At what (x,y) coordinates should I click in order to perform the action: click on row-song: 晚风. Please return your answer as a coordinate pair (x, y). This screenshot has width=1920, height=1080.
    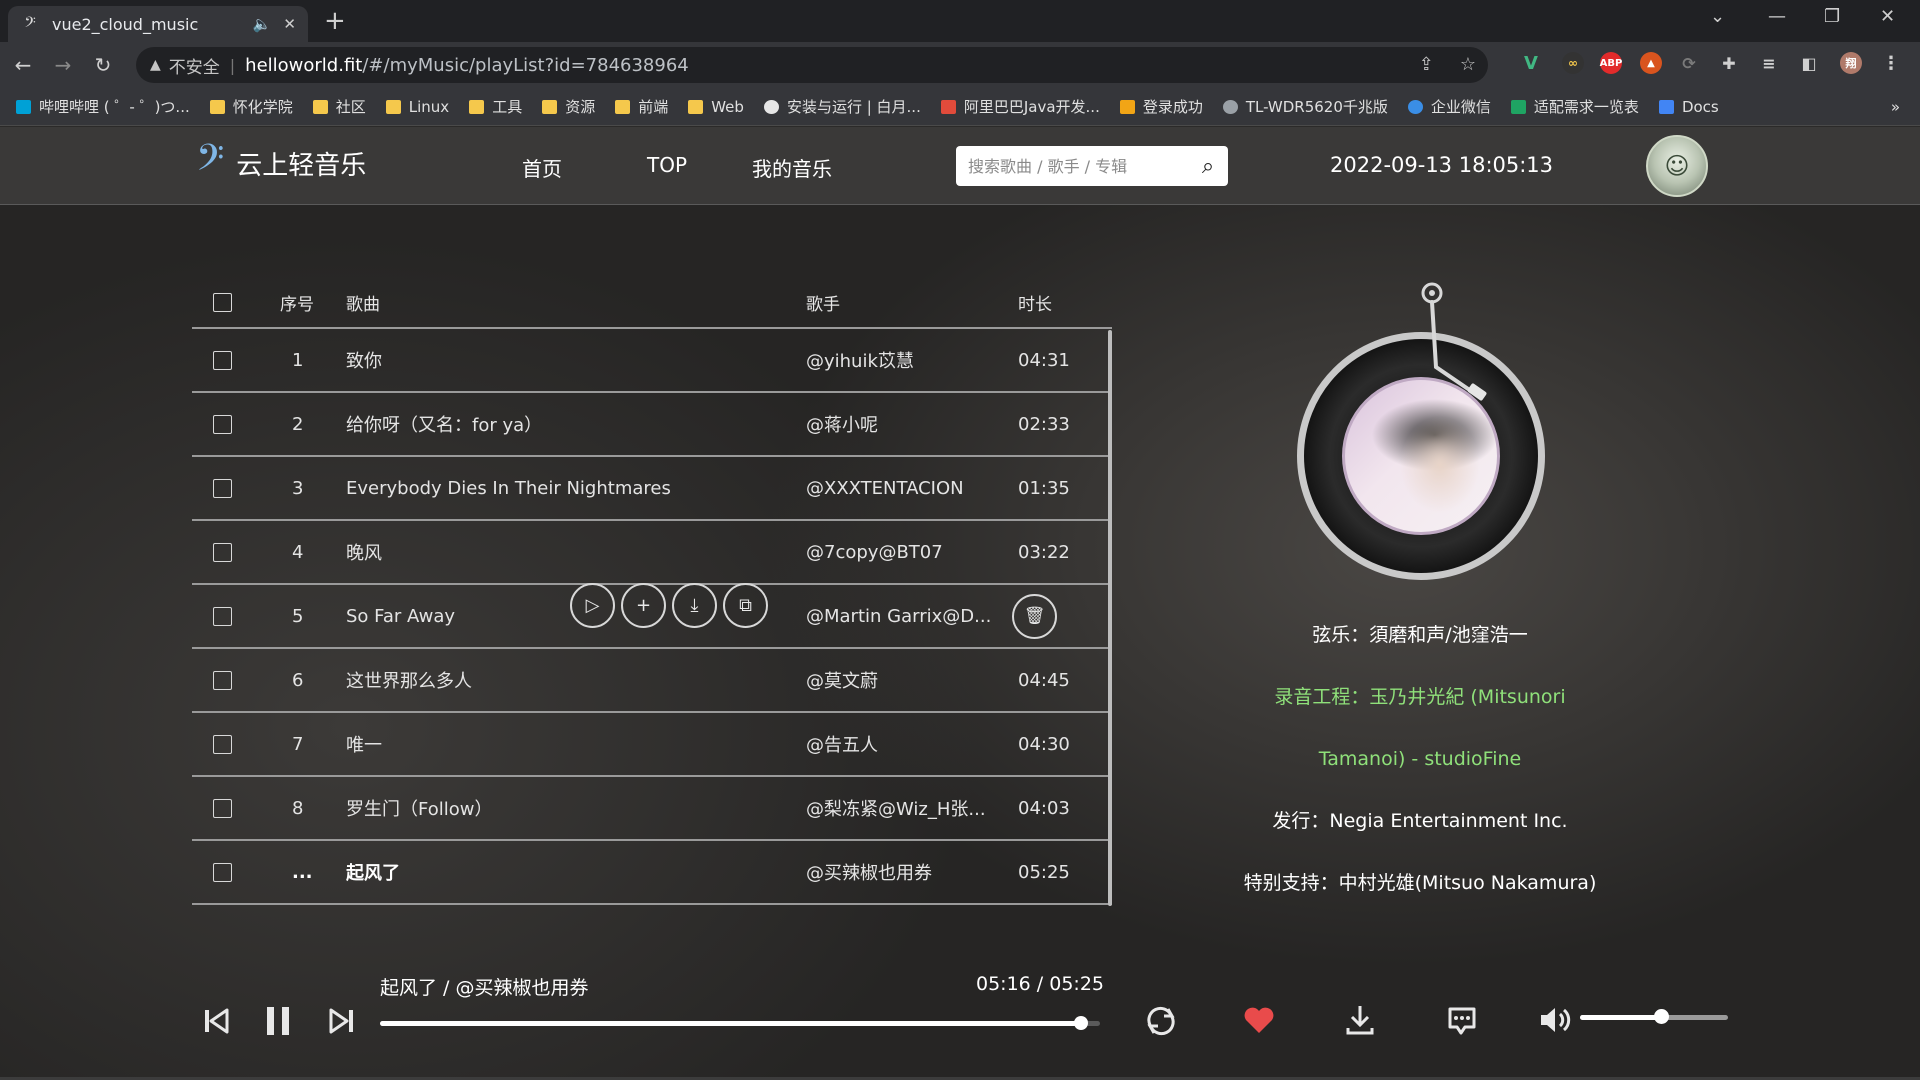
    Looking at the image, I should click on (574, 552).